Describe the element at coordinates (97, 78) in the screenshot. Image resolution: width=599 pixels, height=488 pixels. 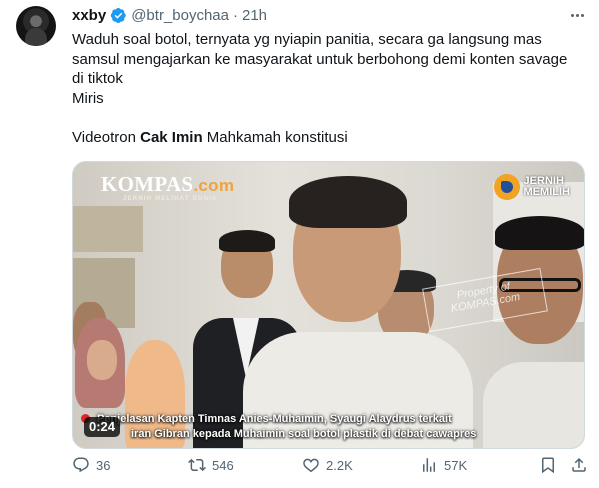
I see `tweet-text-line: di tiktok` at that location.